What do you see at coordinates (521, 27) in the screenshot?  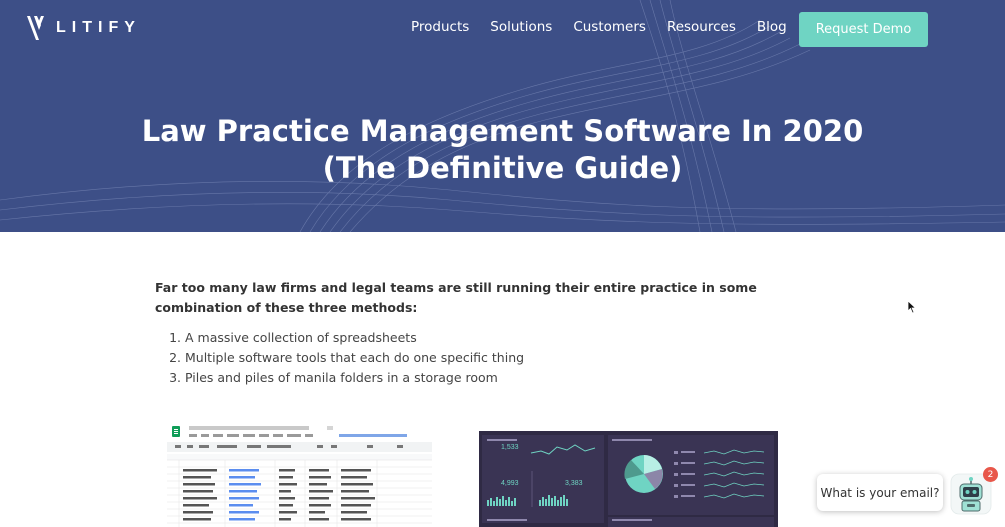 I see `nav-item-solutions: Solutions` at bounding box center [521, 27].